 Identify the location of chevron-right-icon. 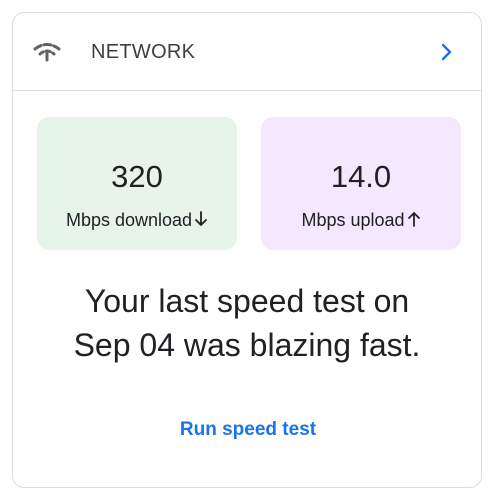
(447, 52).